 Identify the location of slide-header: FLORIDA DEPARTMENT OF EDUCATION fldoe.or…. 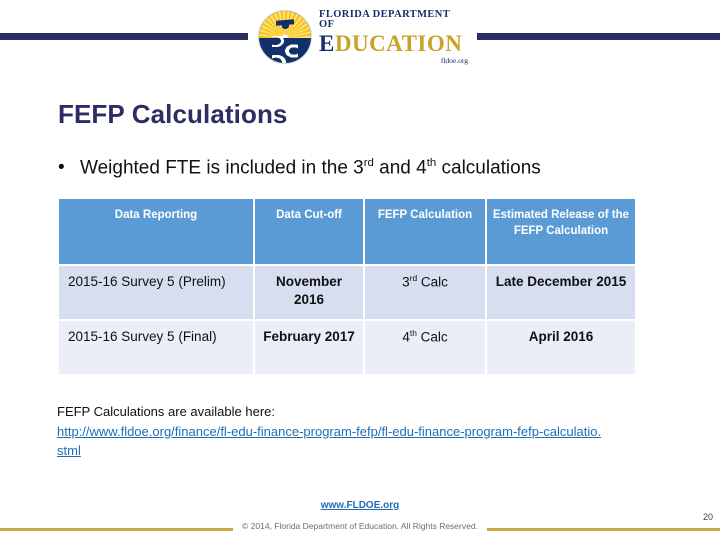
(360, 36).